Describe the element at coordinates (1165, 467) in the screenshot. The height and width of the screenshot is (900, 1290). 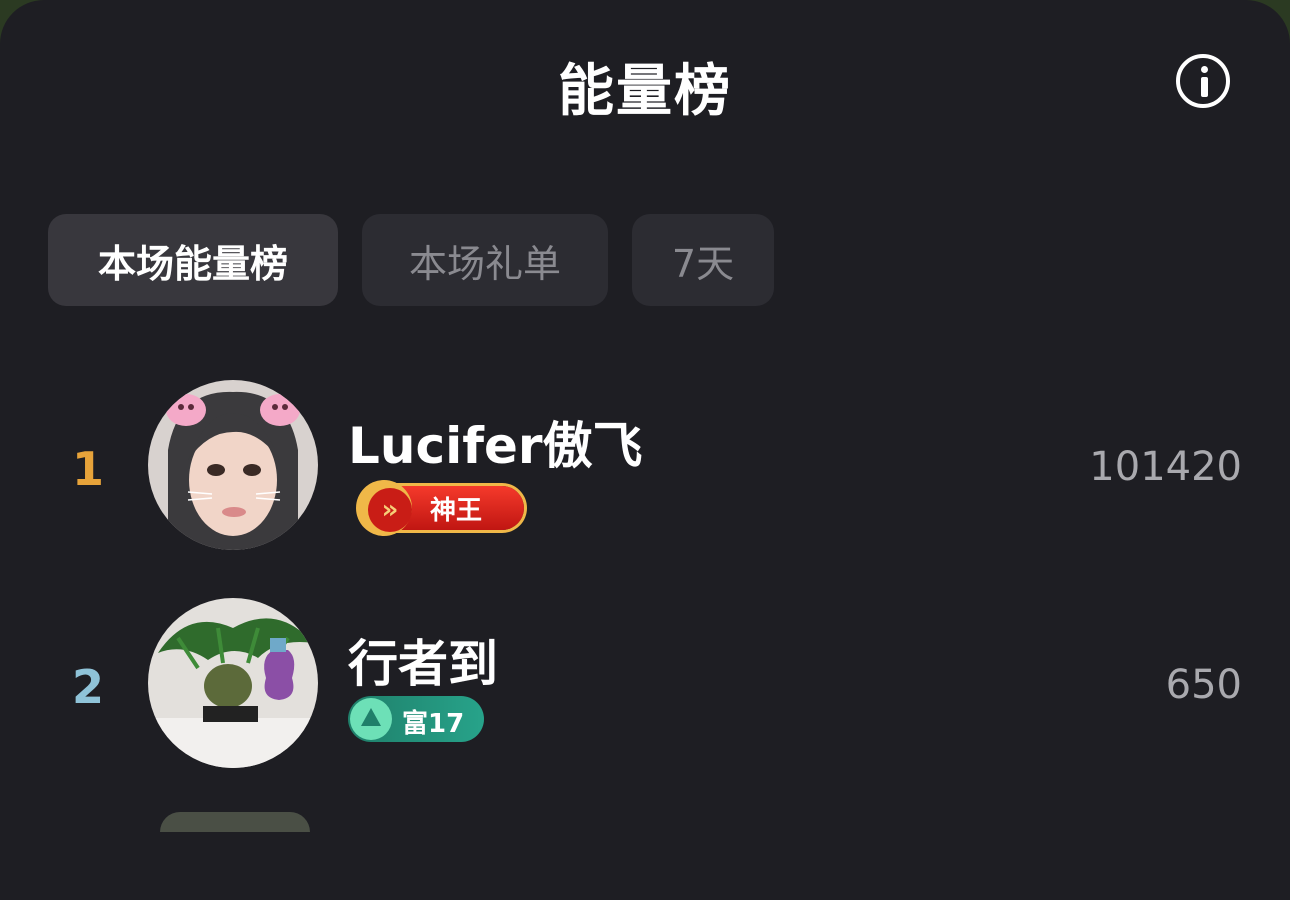
I see `energy-score: 101420` at that location.